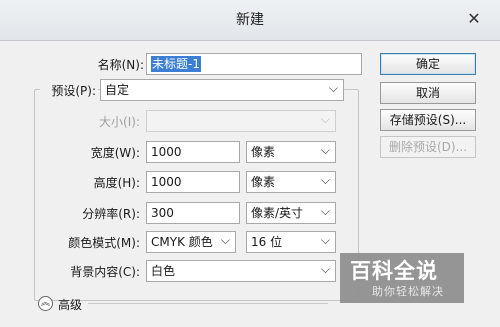 The height and width of the screenshot is (327, 500). I want to click on preset-label: 预设(P):, so click(69, 90).